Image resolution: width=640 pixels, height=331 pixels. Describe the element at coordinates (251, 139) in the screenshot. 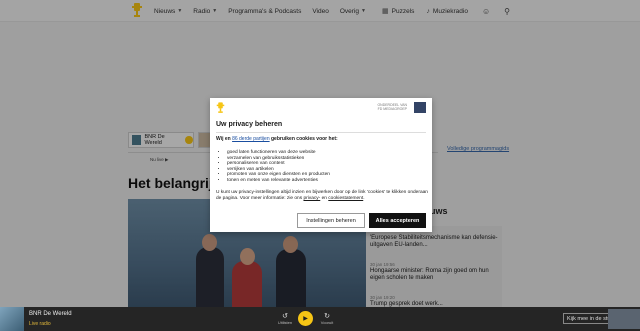

I see `derde-partijen-link: 86 derde partijen` at that location.